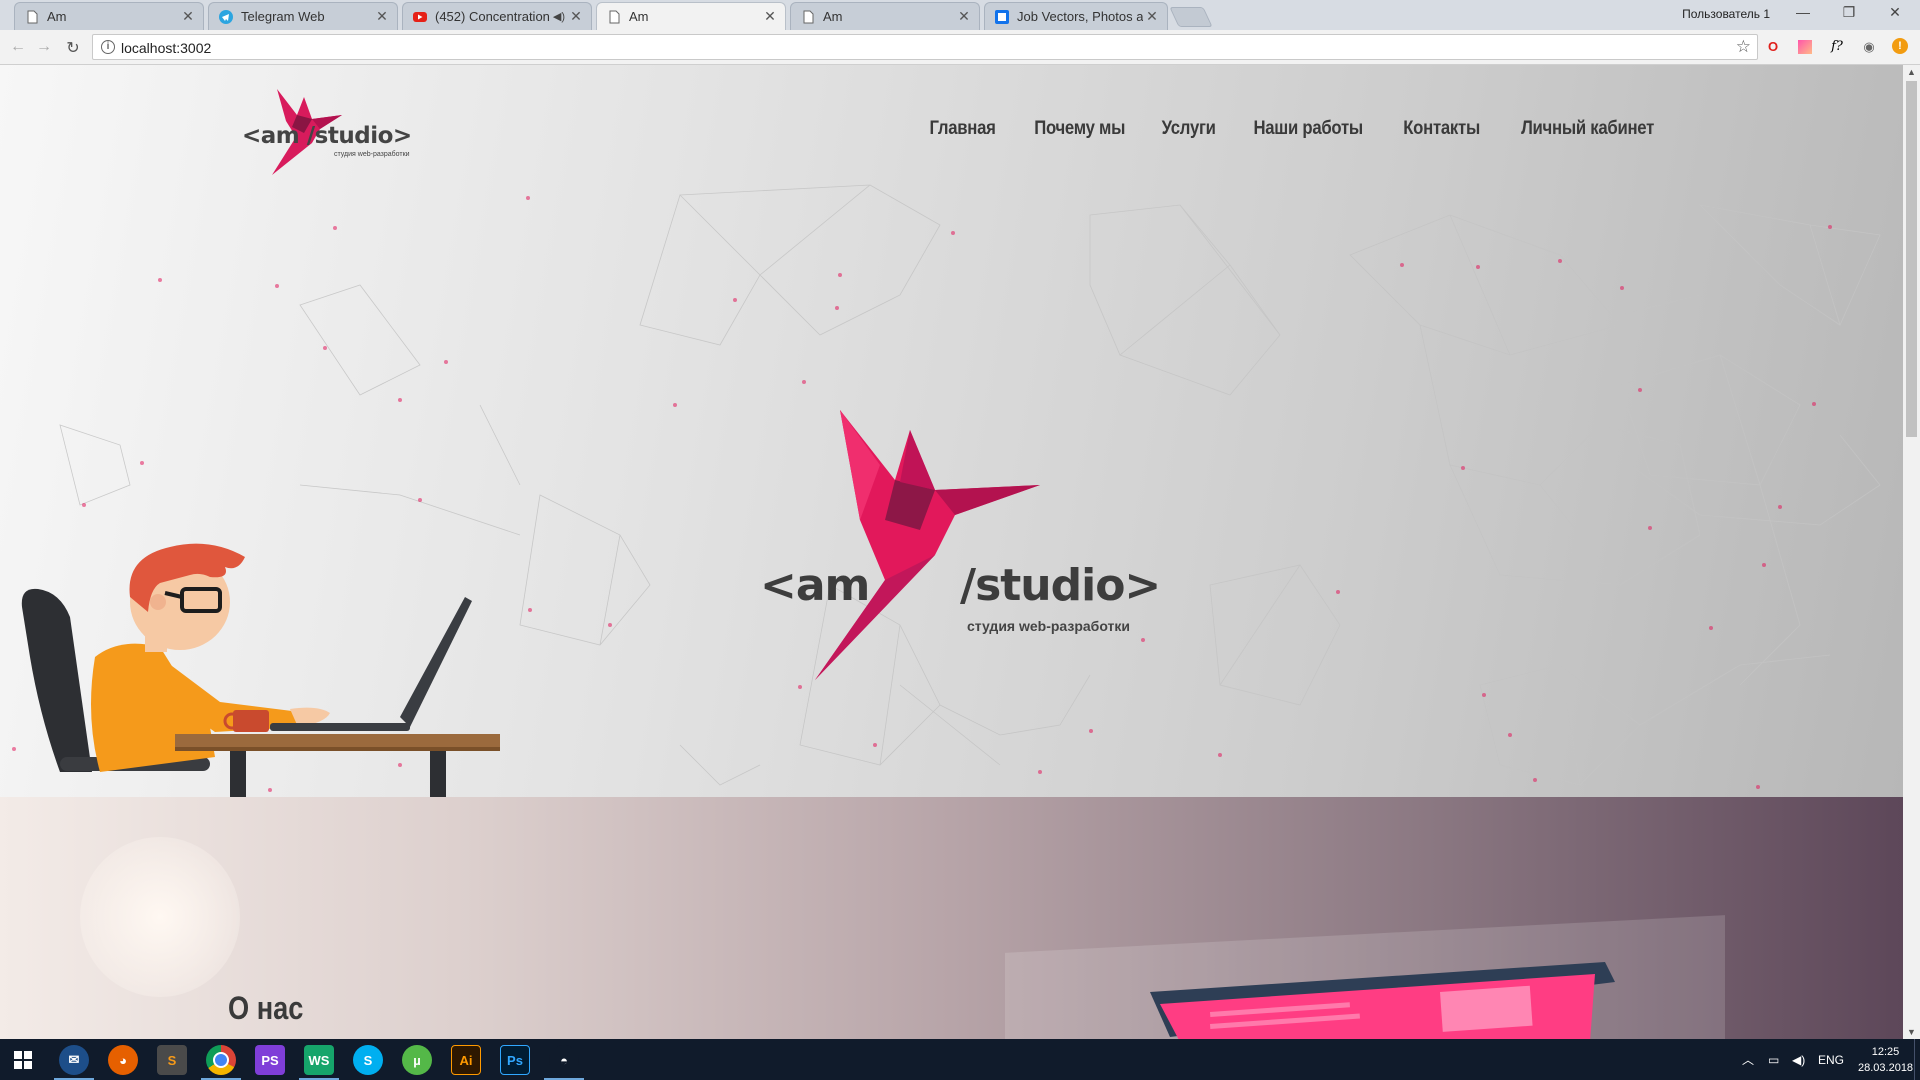 The width and height of the screenshot is (1920, 1080). Describe the element at coordinates (372, 154) in the screenshot. I see `header-logo-tagline: студия web-разработки` at that location.